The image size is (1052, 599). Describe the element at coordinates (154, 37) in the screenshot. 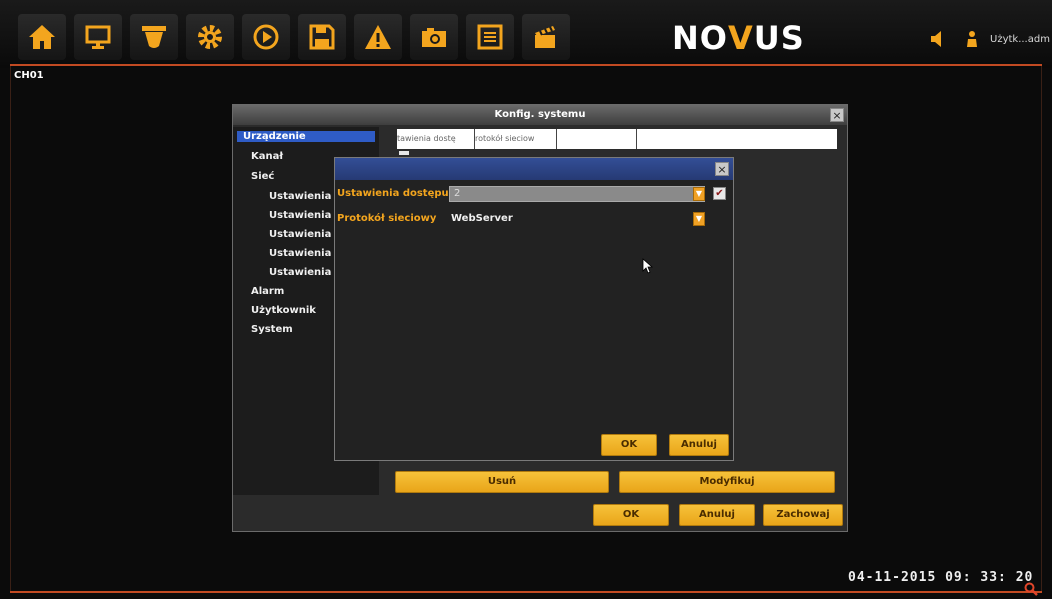

I see `ptz-camera-icon` at that location.